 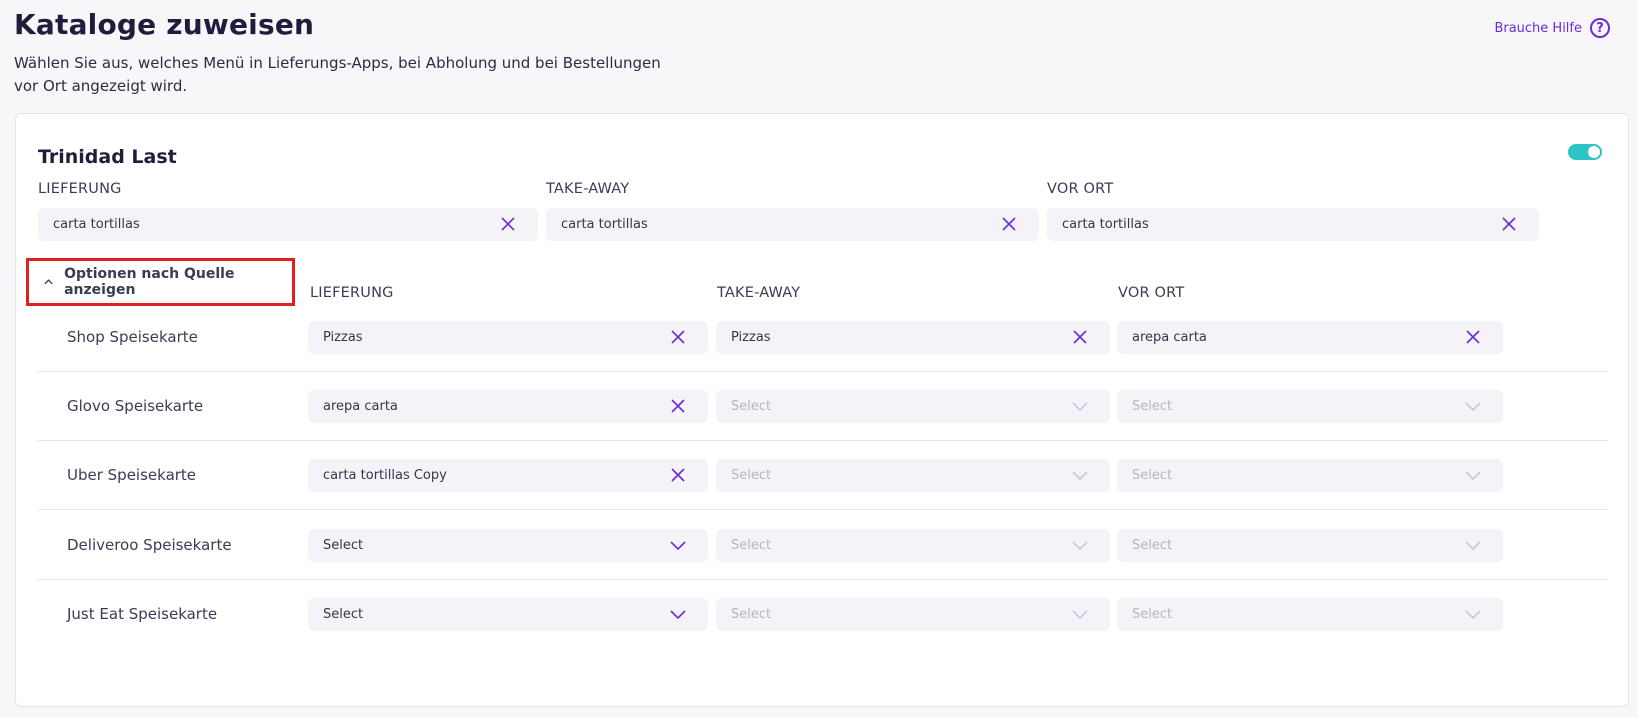 I want to click on help-label: Brauche Hilfe, so click(x=1538, y=28).